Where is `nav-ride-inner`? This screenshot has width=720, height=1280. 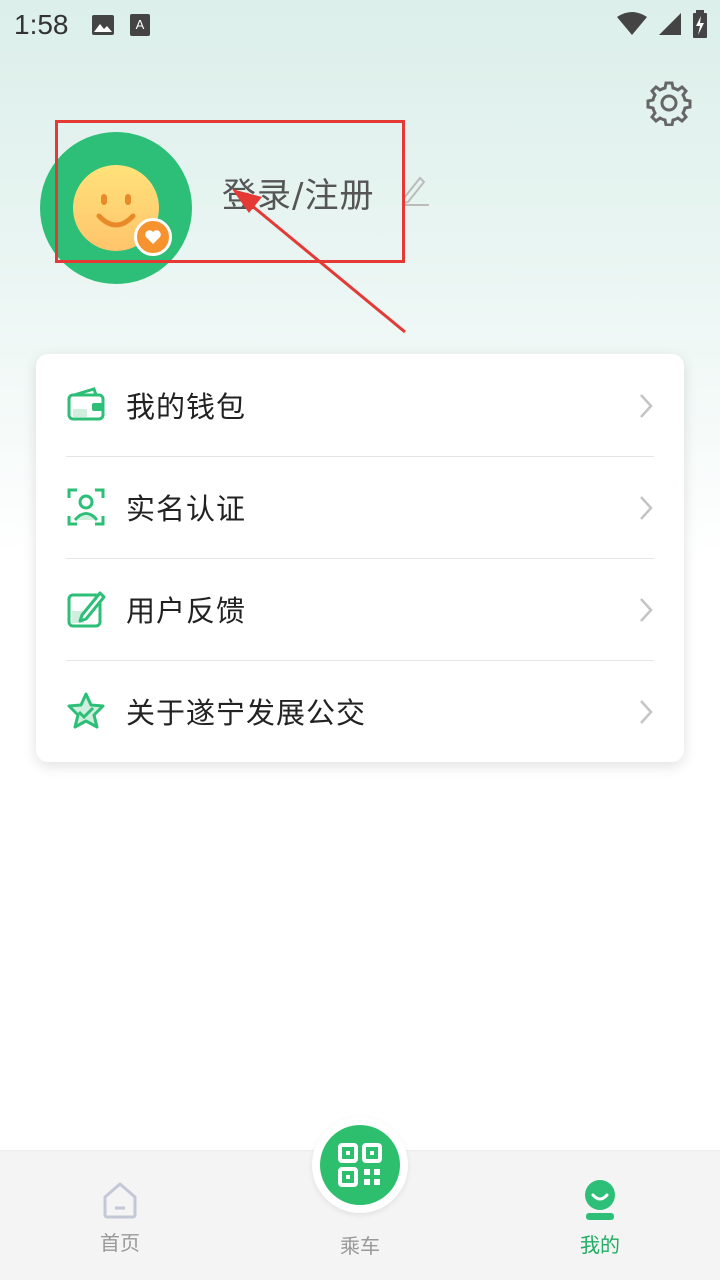
nav-ride-inner is located at coordinates (360, 1165).